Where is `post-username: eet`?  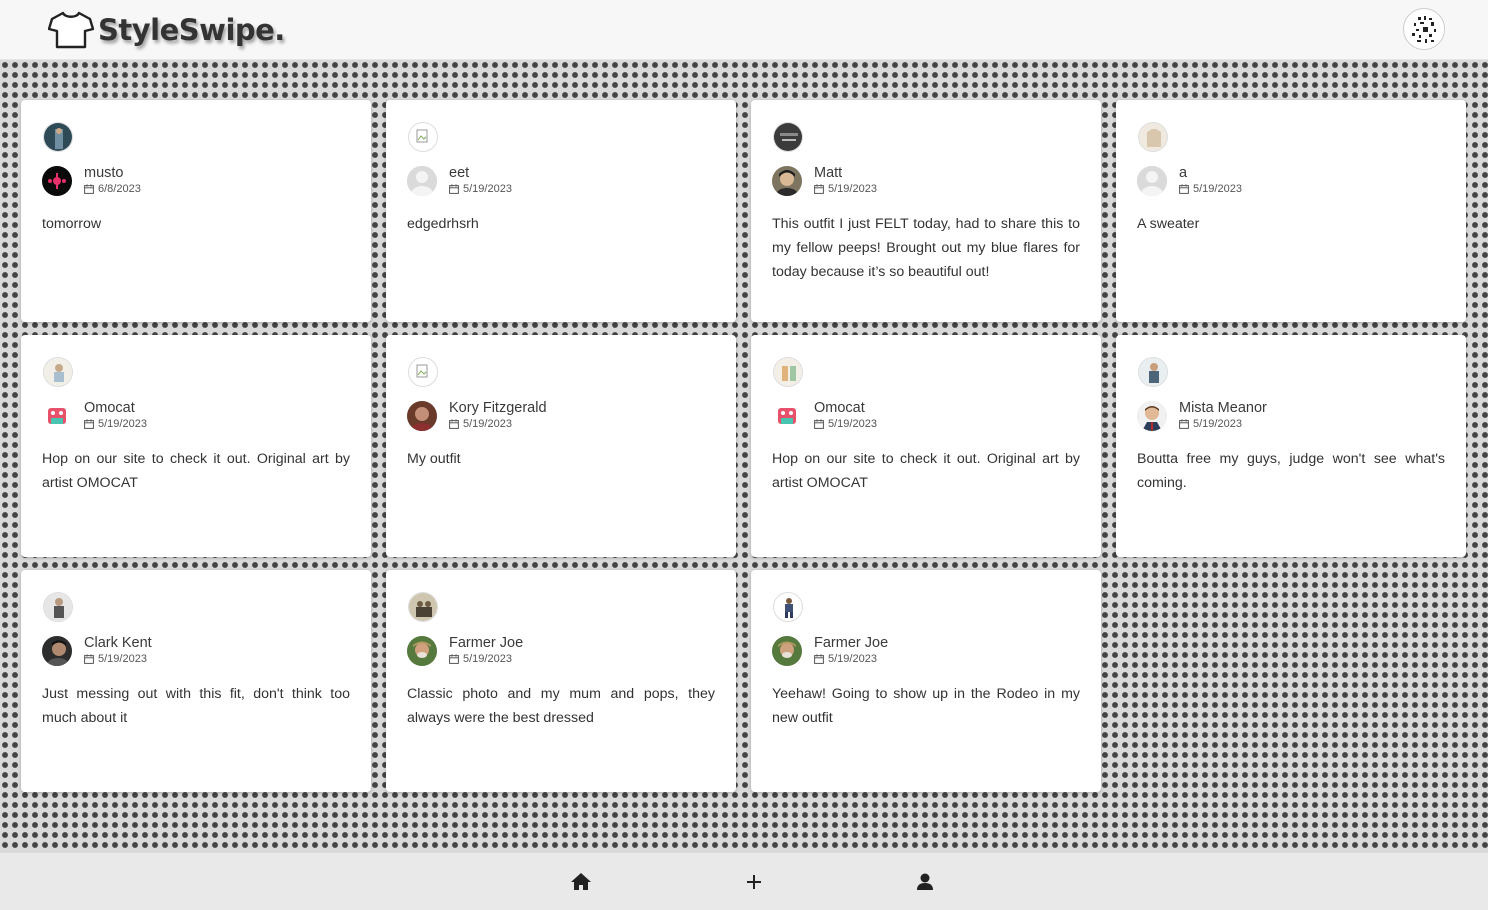 post-username: eet is located at coordinates (459, 173).